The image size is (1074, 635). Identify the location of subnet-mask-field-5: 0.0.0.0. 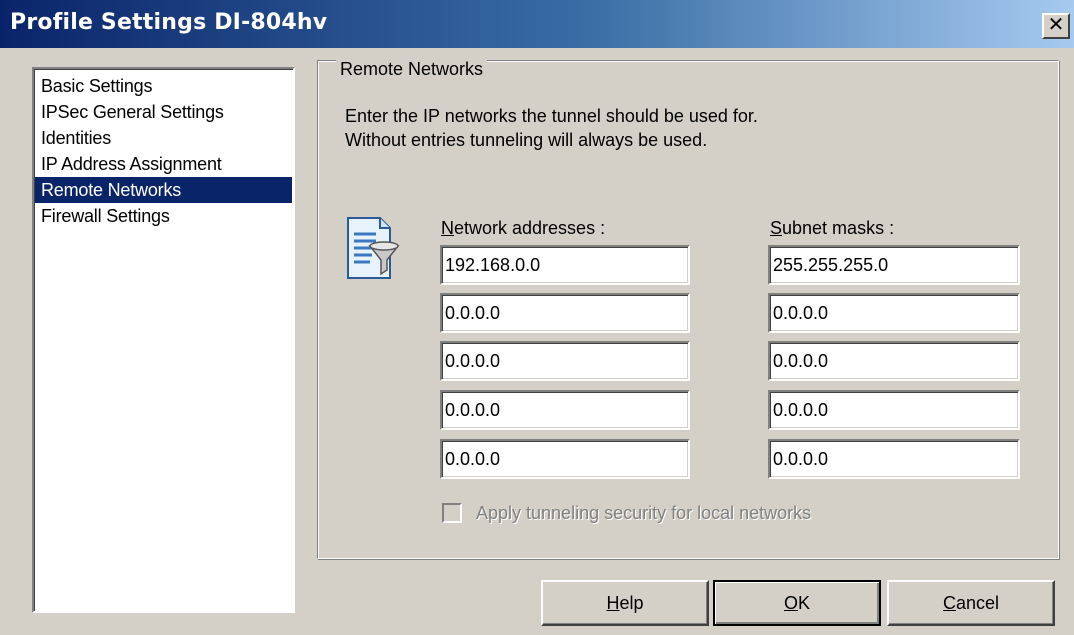
(894, 459).